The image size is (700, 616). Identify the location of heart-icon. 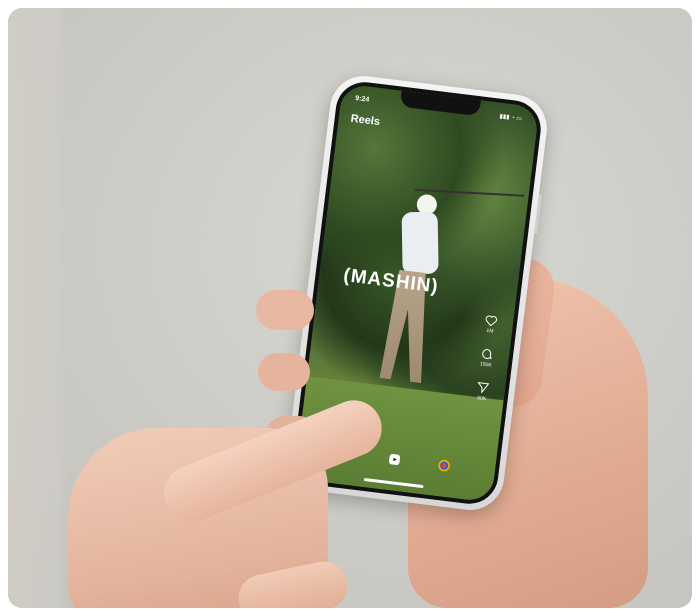
(491, 321).